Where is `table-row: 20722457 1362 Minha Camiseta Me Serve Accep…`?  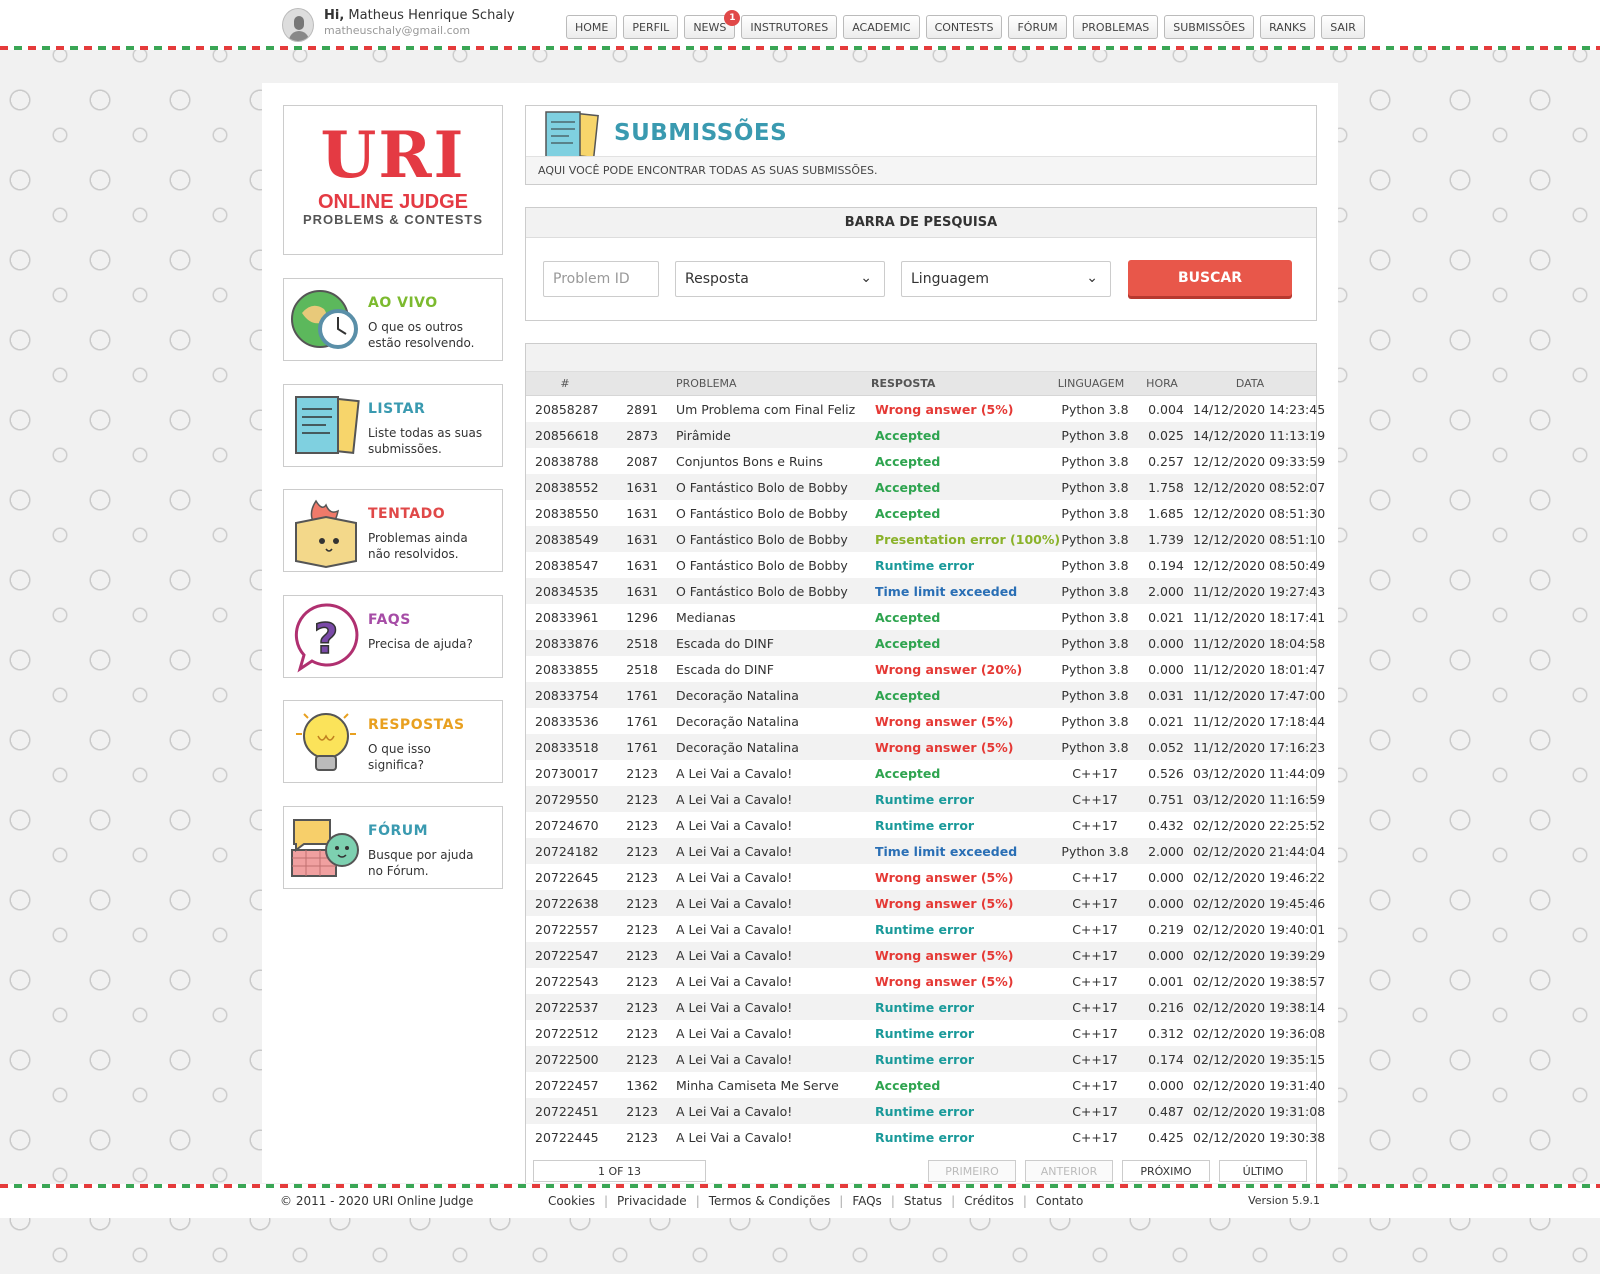
table-row: 20722457 1362 Minha Camiseta Me Serve Accep… is located at coordinates (925, 1085).